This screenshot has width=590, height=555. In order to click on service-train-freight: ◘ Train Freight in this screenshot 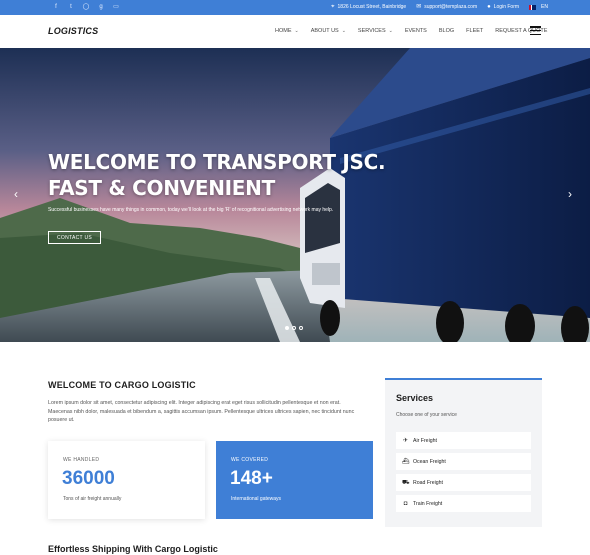, I will do `click(463, 503)`.